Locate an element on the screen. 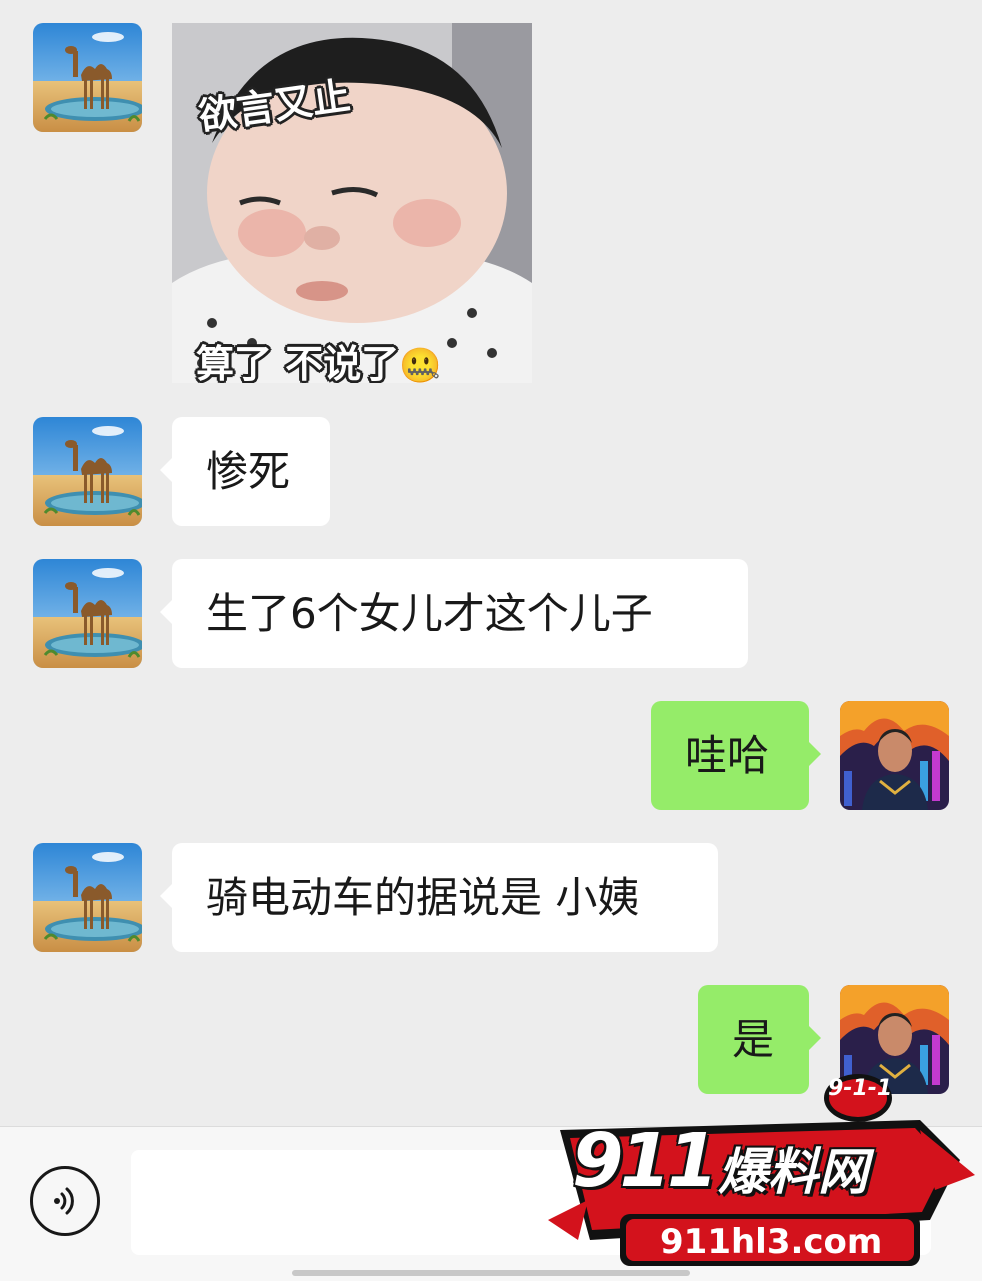  self-avatar is located at coordinates (894, 755).